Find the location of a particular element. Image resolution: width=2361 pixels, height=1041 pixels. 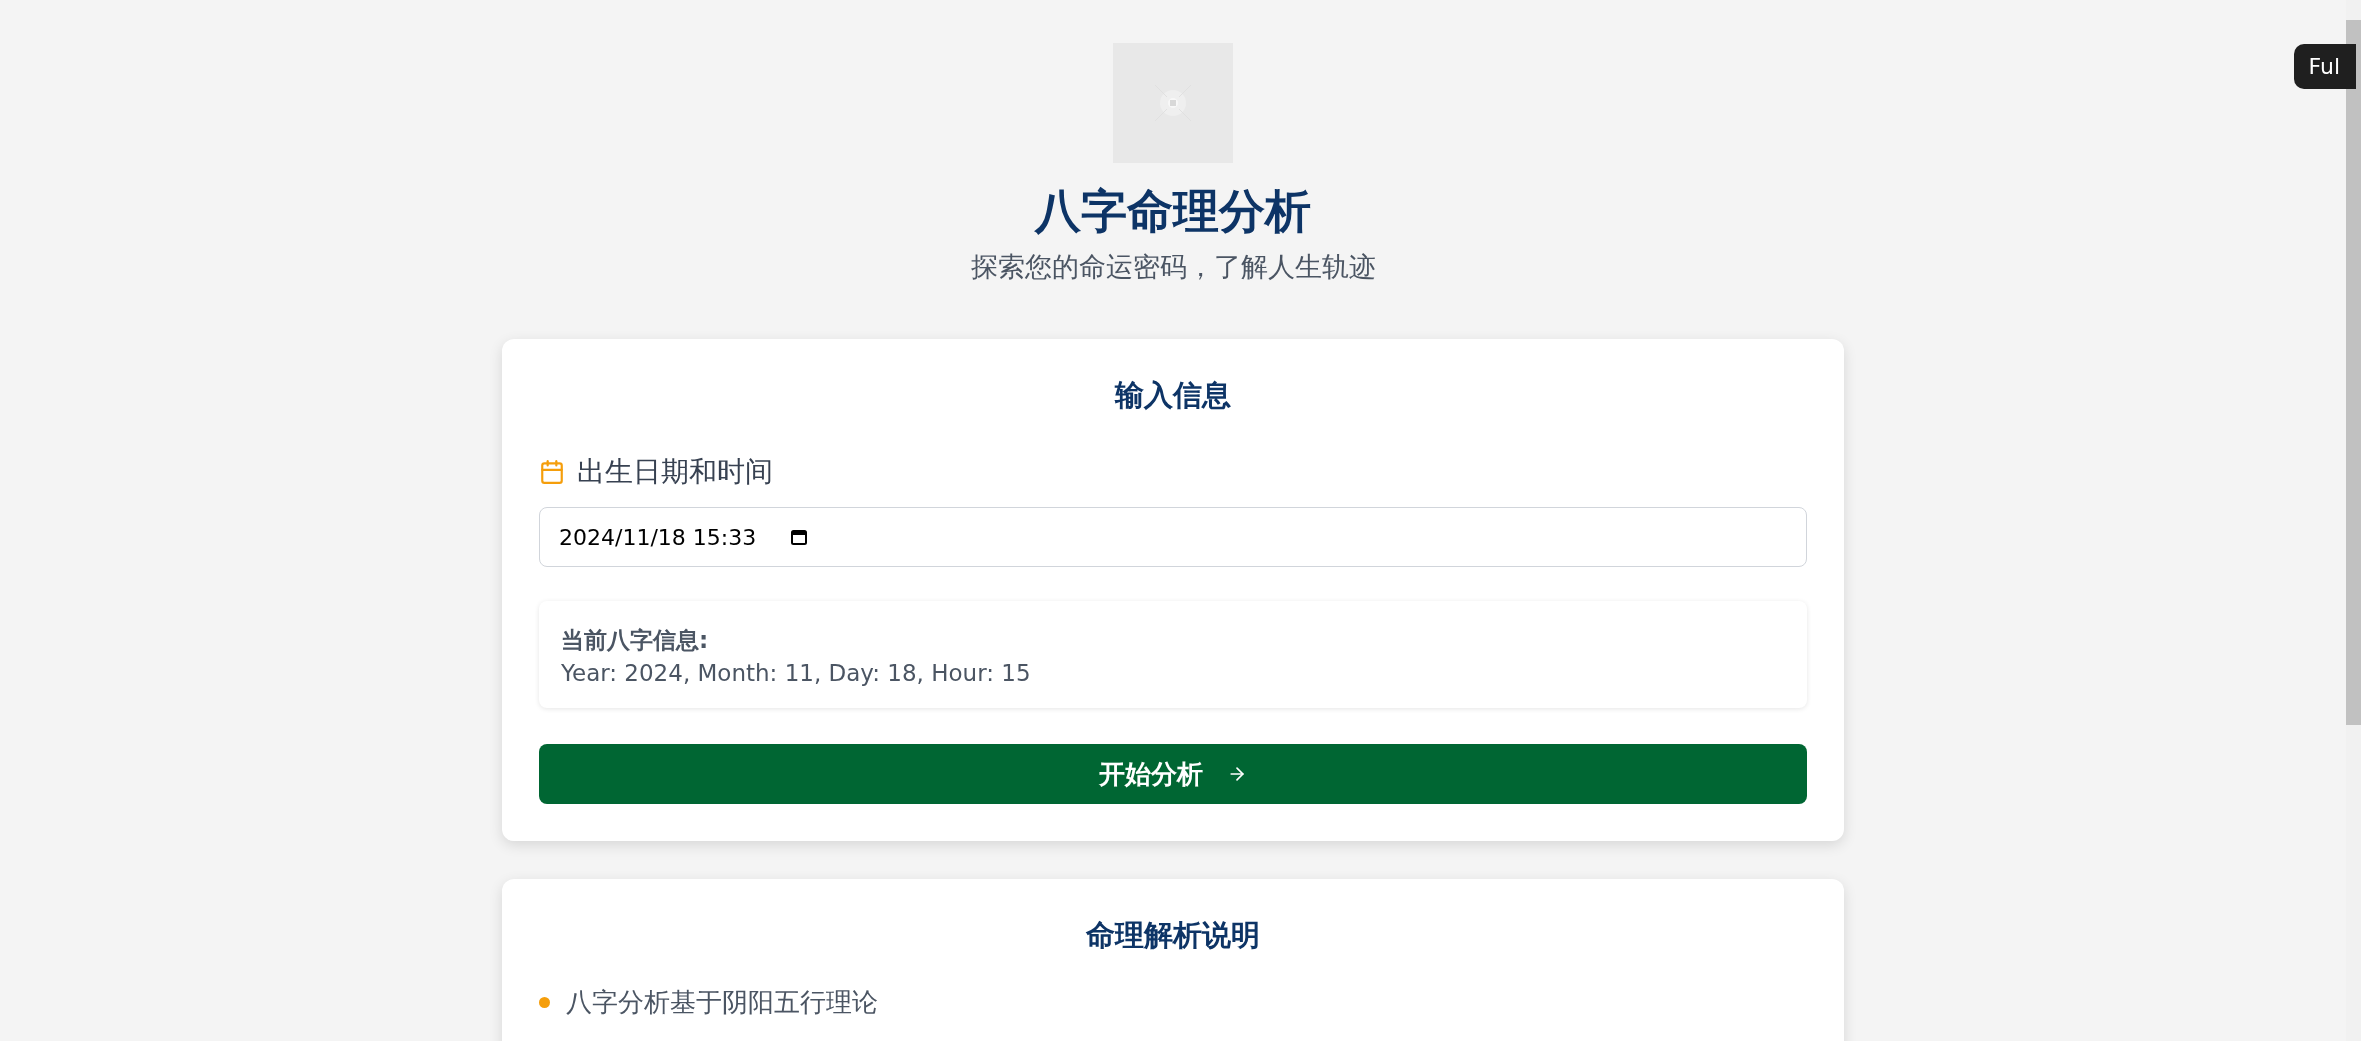

bullet-icon is located at coordinates (544, 1002).